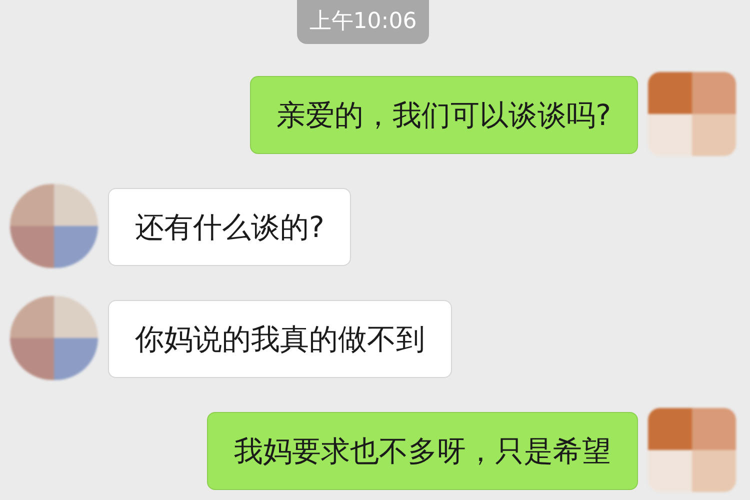  I want to click on message-bubble: 你妈说的我真的做不到, so click(280, 339).